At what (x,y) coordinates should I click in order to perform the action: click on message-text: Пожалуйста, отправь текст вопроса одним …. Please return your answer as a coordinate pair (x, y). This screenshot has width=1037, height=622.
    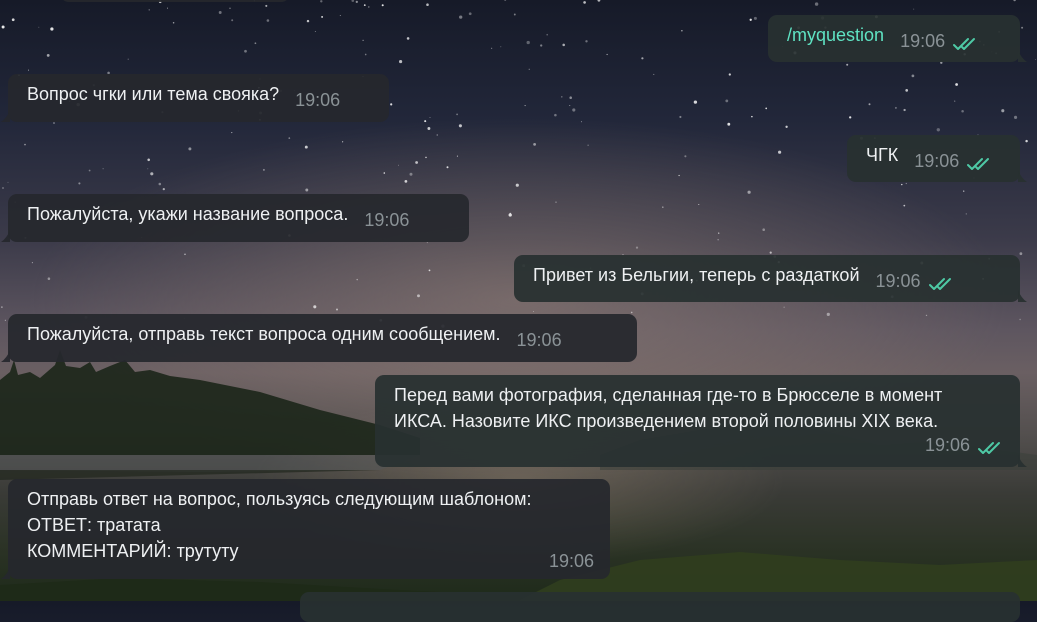
    Looking at the image, I should click on (264, 334).